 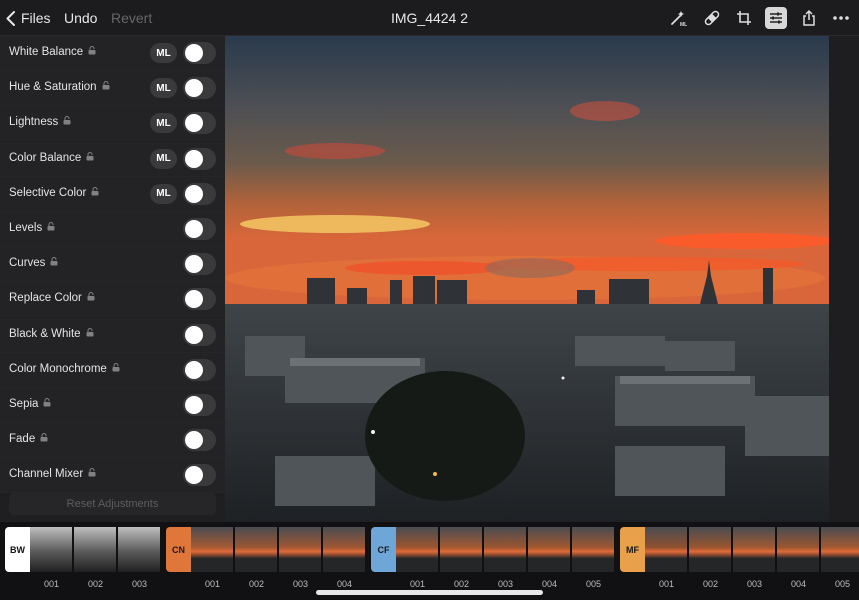 I want to click on filter-category-badge: BW, so click(x=17, y=549).